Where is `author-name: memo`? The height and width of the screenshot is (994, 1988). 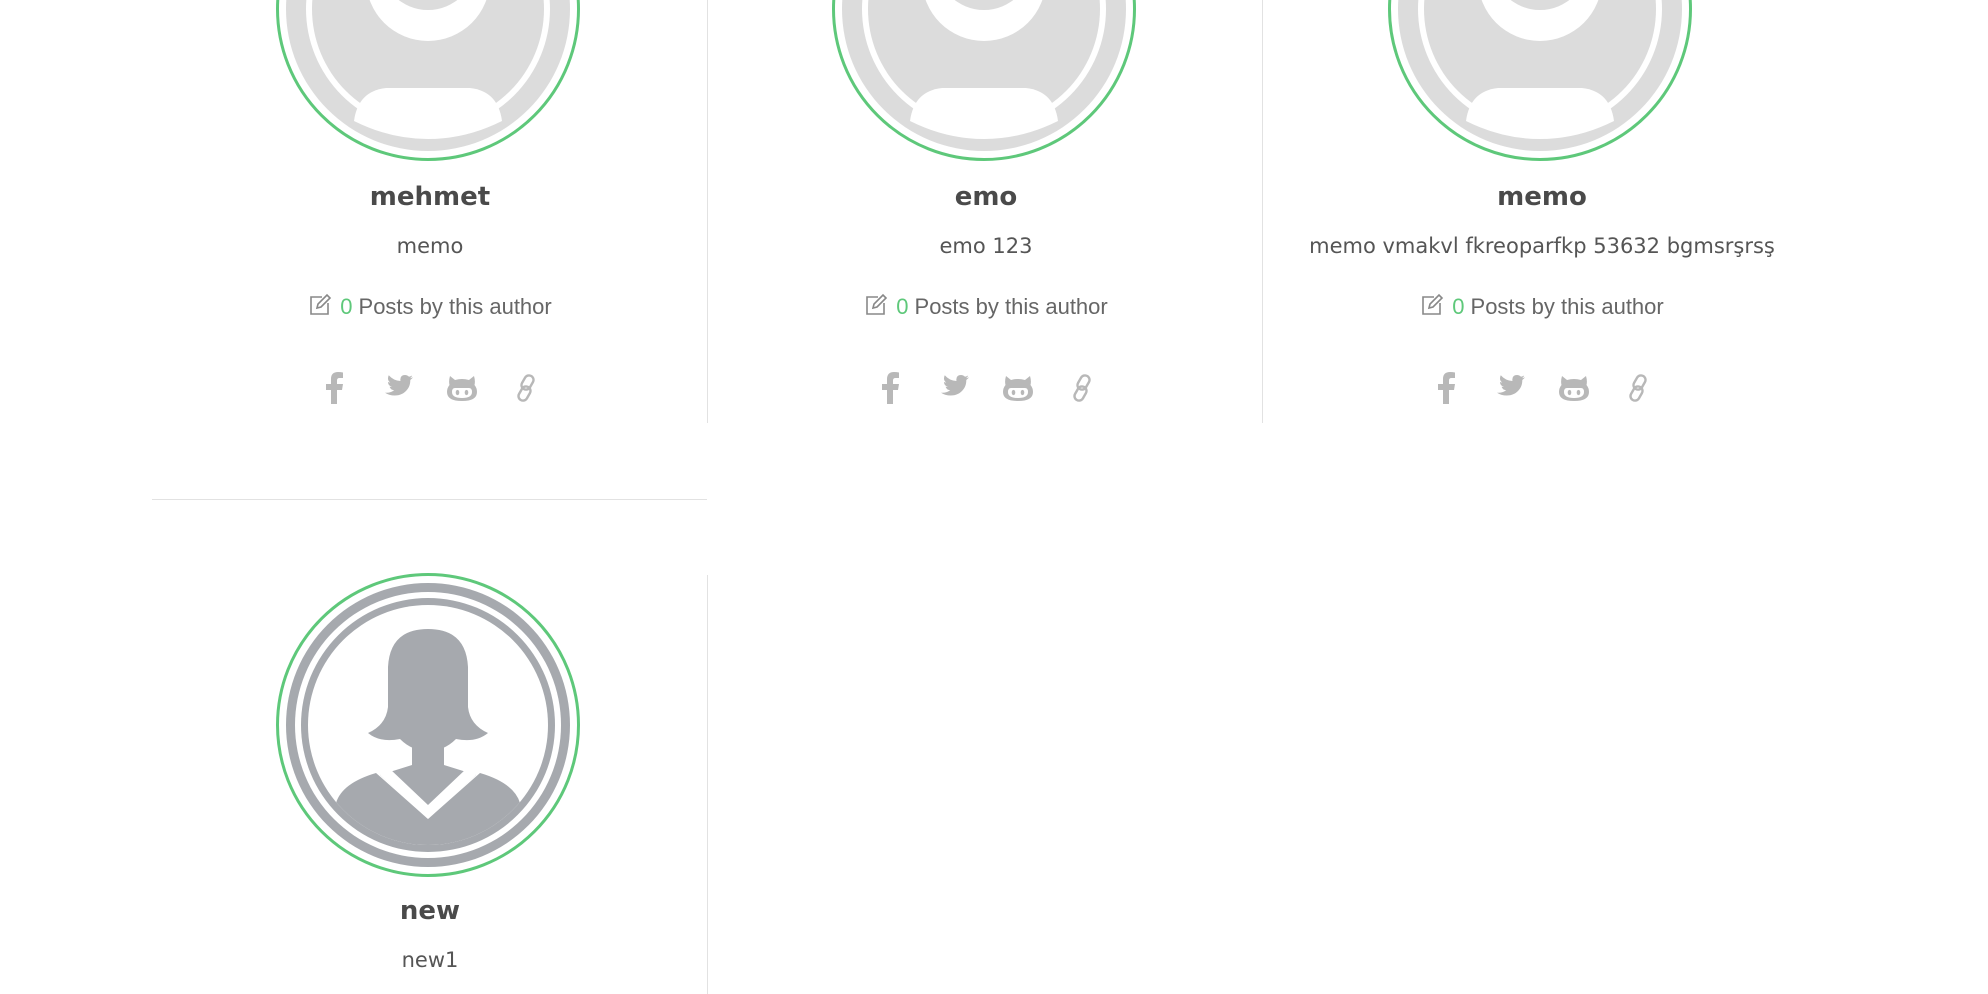 author-name: memo is located at coordinates (1542, 197).